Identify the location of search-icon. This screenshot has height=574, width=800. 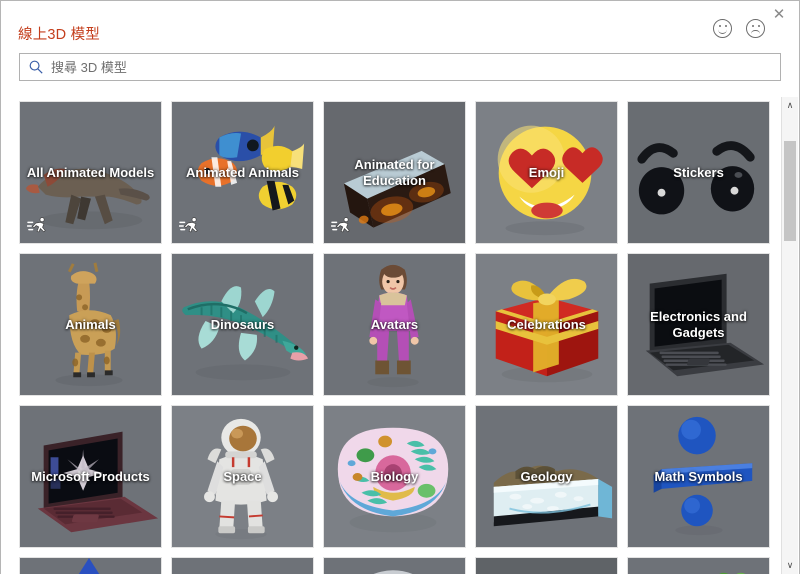
(36, 67).